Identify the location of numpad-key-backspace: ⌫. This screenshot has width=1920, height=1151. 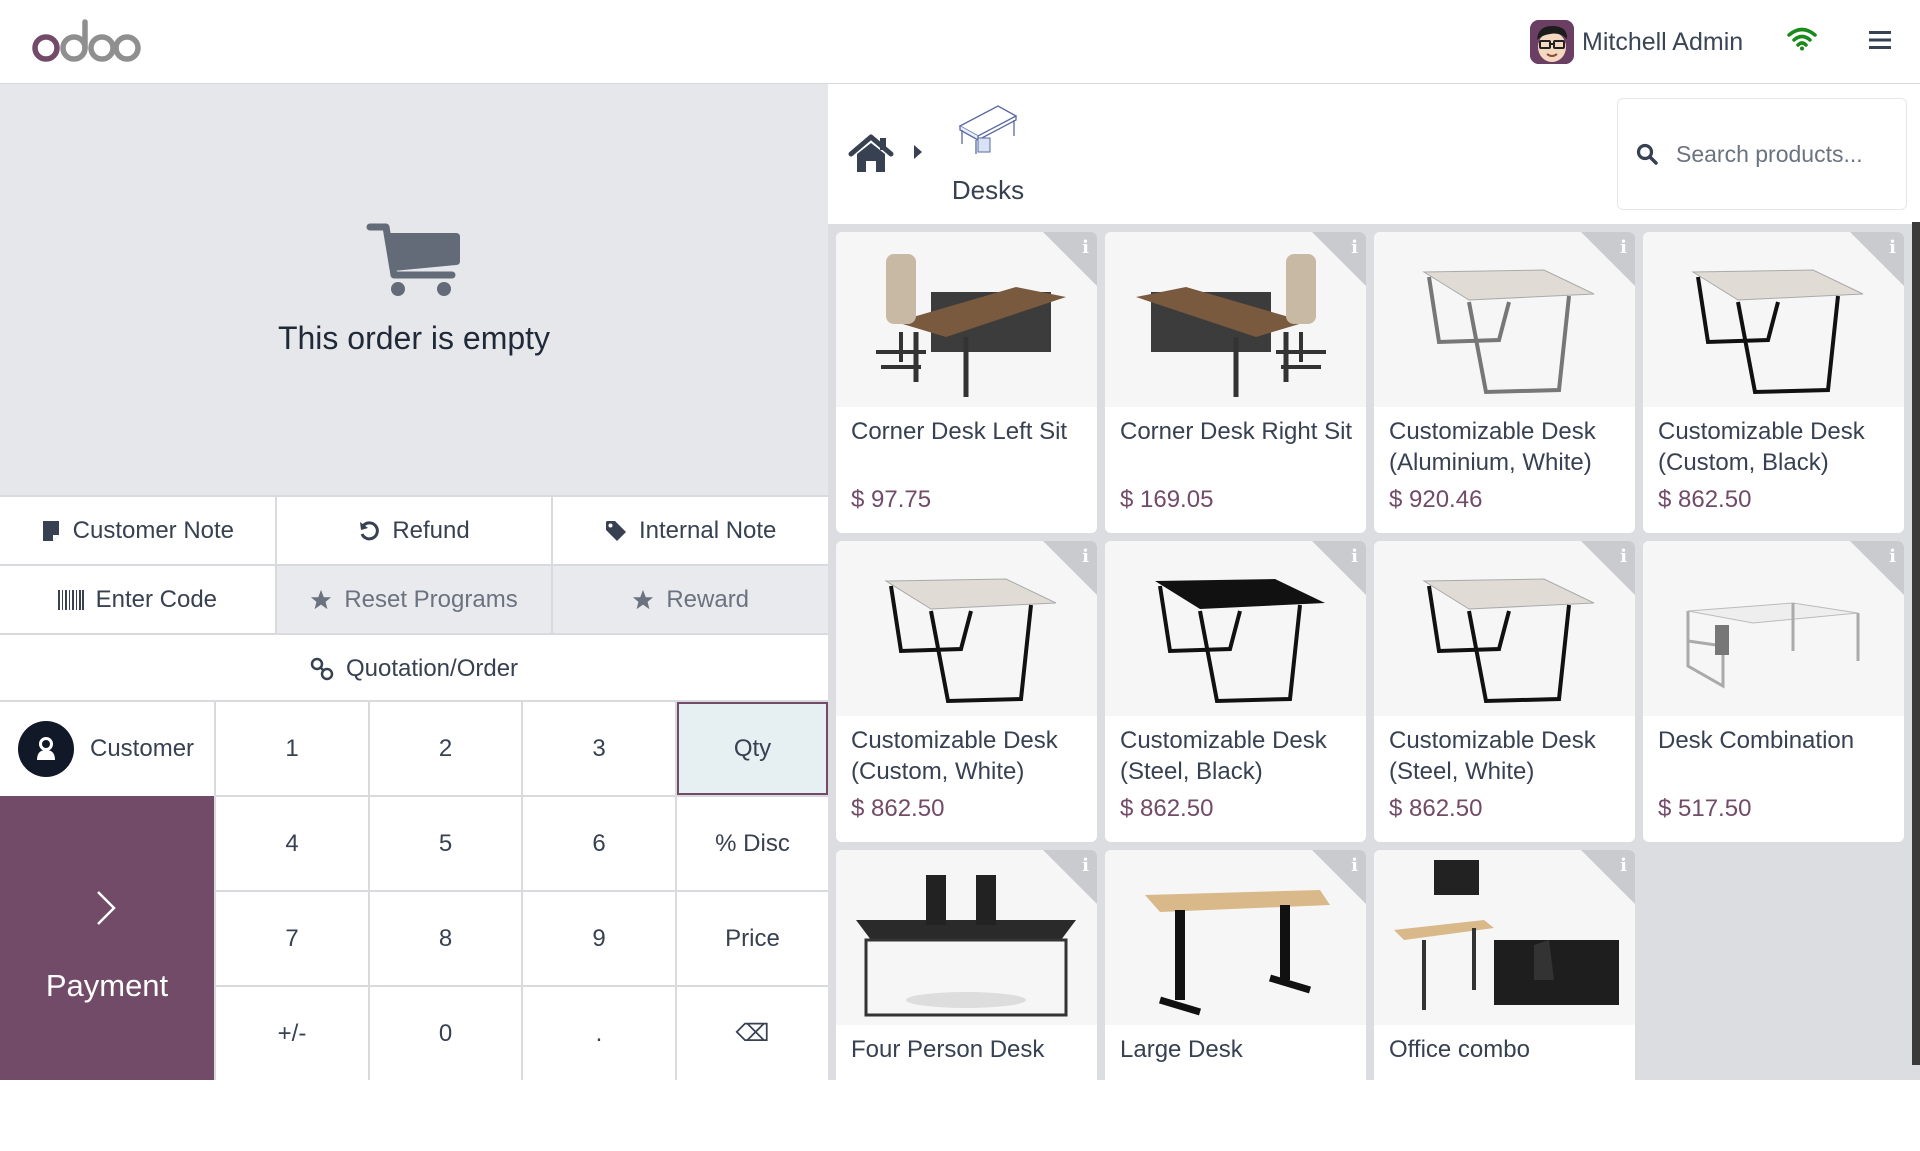
(752, 1033).